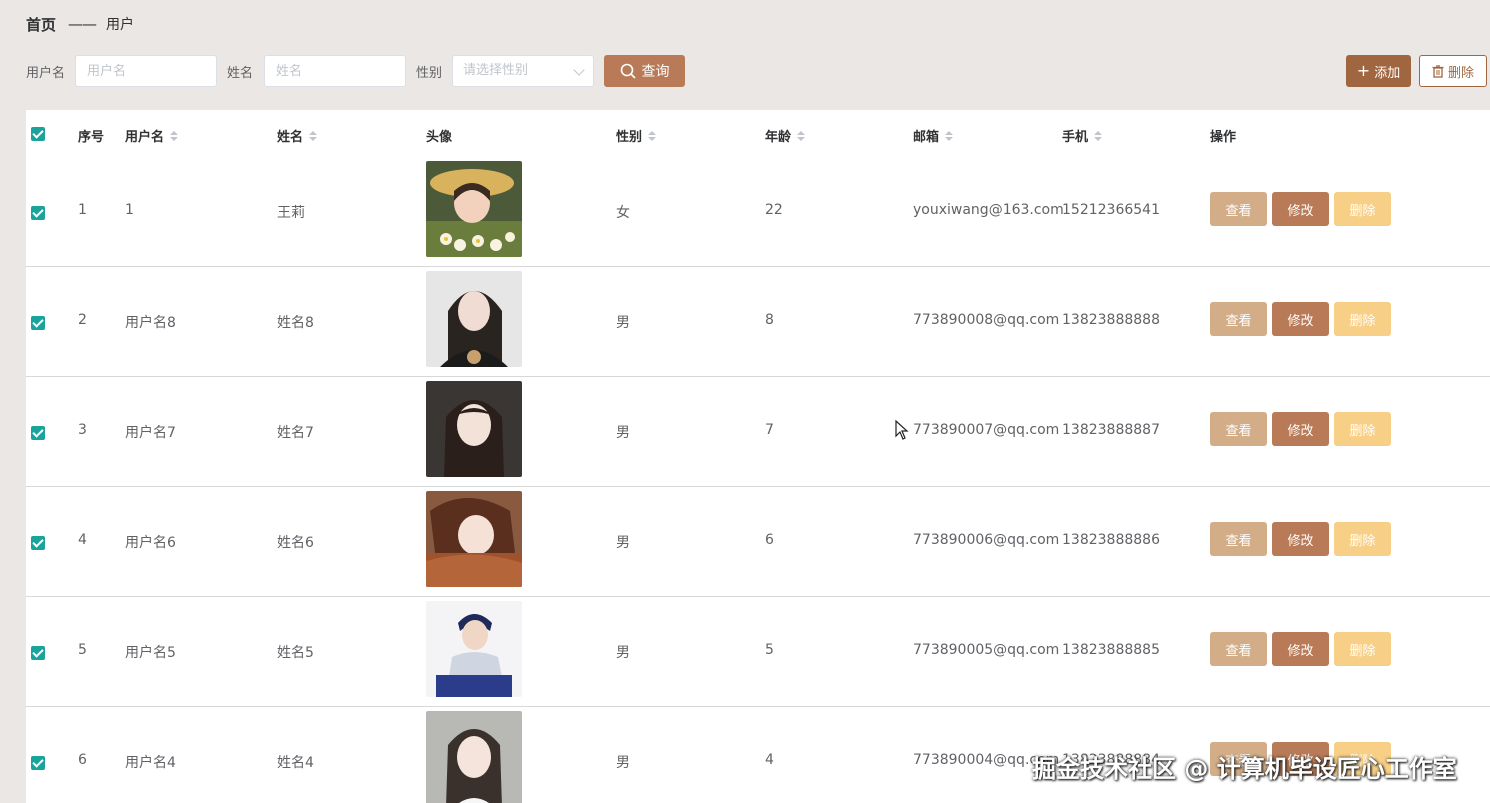  I want to click on col-phone: 手机, so click(1082, 135).